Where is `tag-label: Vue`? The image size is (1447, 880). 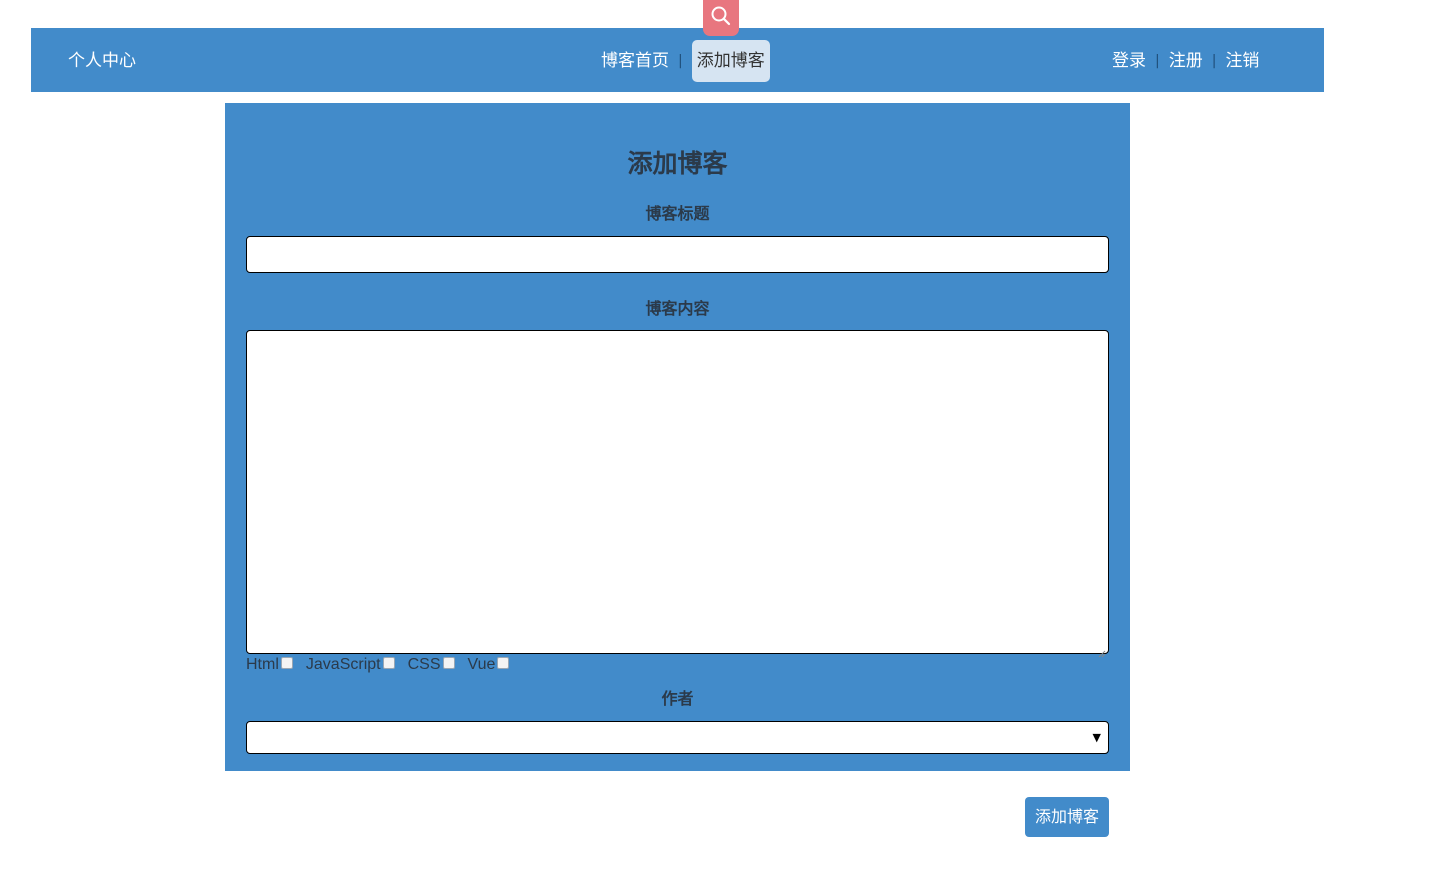
tag-label: Vue is located at coordinates (481, 664).